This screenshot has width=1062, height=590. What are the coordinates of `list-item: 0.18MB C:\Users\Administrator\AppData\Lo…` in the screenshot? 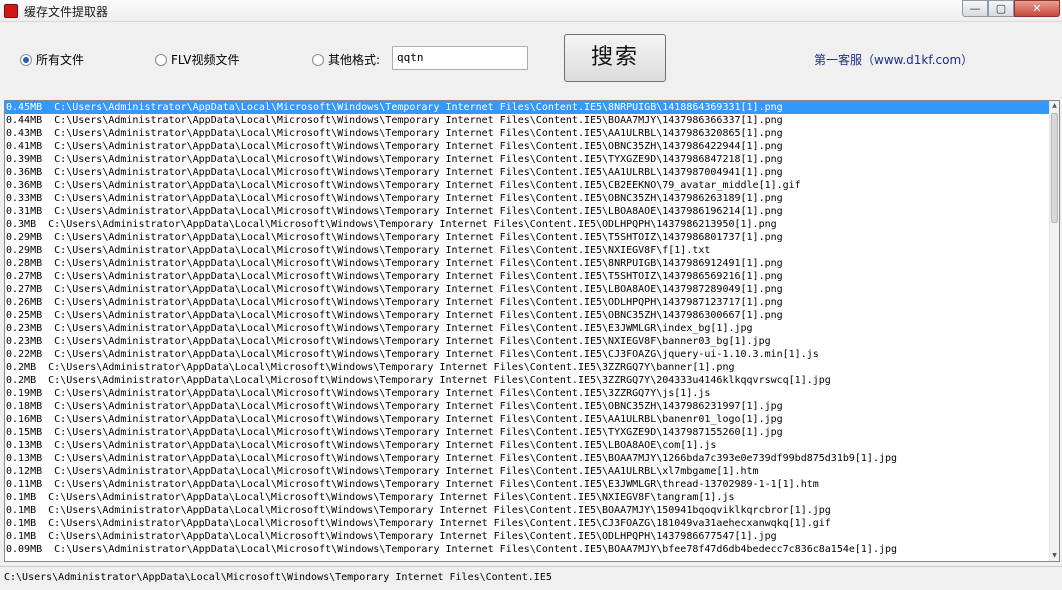 It's located at (528, 406).